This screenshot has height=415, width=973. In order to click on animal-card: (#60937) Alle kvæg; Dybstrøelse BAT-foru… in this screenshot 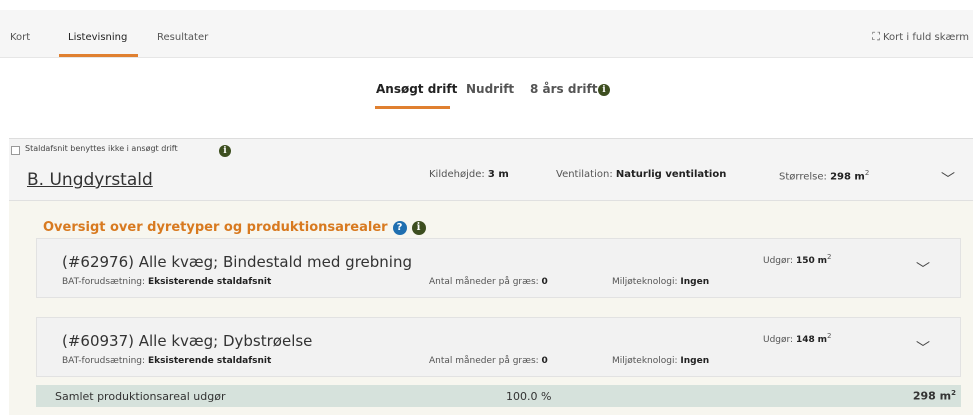, I will do `click(498, 347)`.